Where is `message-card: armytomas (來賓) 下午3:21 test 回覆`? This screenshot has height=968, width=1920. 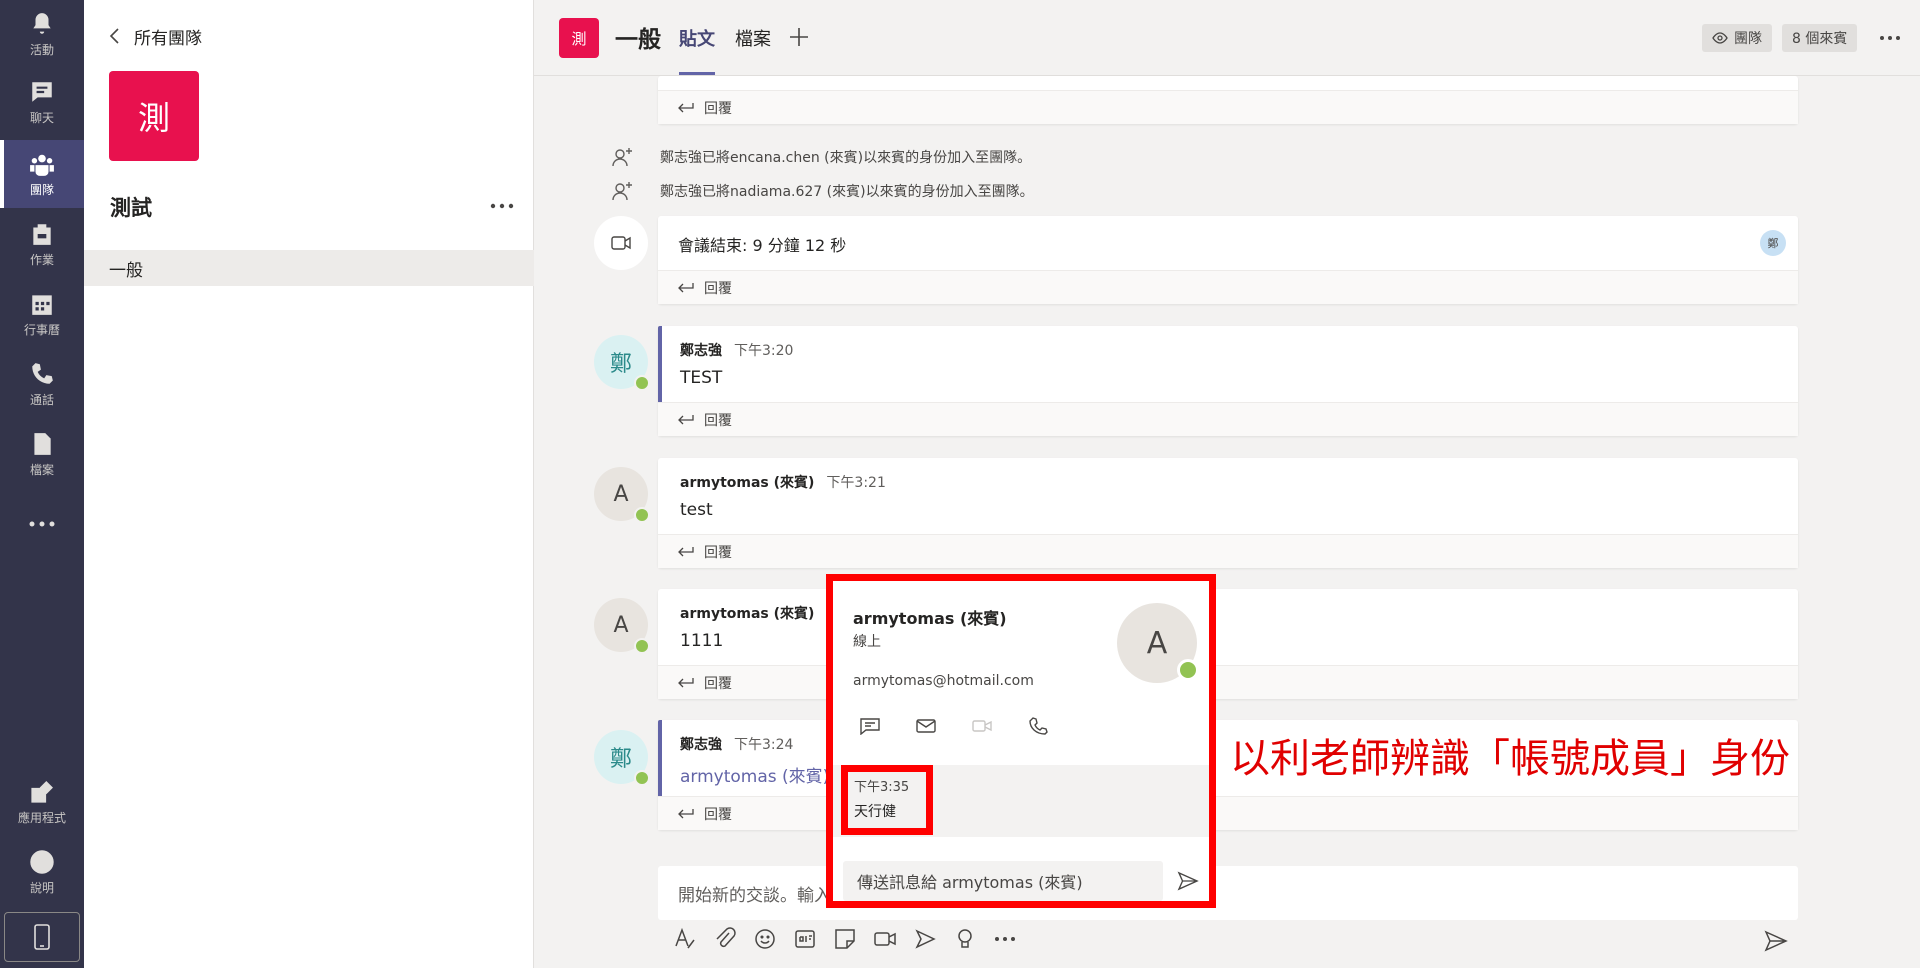
message-card: armytomas (來賓) 下午3:21 test 回覆 is located at coordinates (1228, 513).